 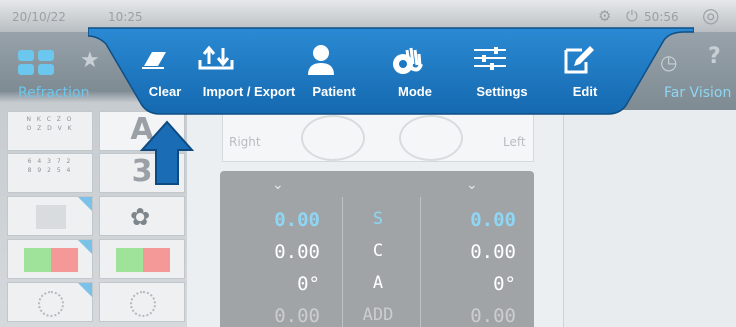 I want to click on edit-label: Edit, so click(x=585, y=91).